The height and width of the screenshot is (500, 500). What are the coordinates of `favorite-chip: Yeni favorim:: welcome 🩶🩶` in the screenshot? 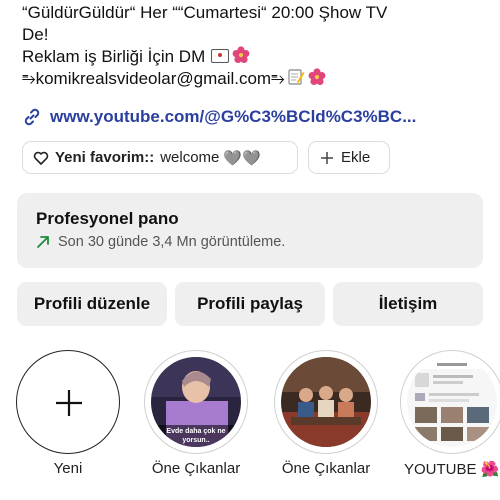 It's located at (160, 157).